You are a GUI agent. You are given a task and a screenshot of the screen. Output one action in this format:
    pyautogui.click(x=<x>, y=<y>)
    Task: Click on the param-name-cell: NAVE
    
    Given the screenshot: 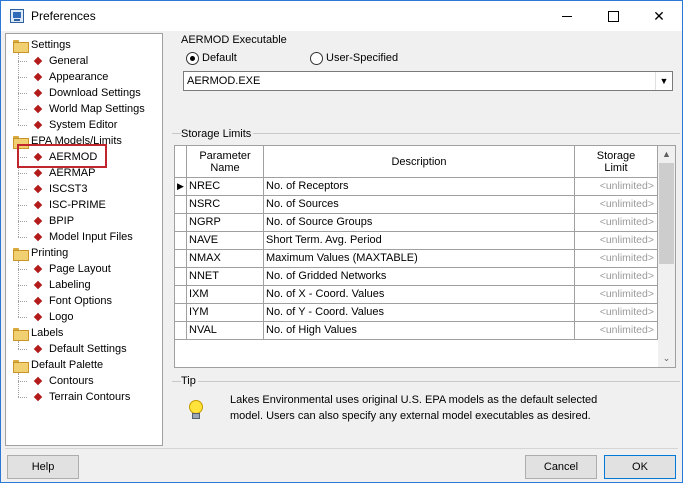 What is the action you would take?
    pyautogui.click(x=225, y=241)
    